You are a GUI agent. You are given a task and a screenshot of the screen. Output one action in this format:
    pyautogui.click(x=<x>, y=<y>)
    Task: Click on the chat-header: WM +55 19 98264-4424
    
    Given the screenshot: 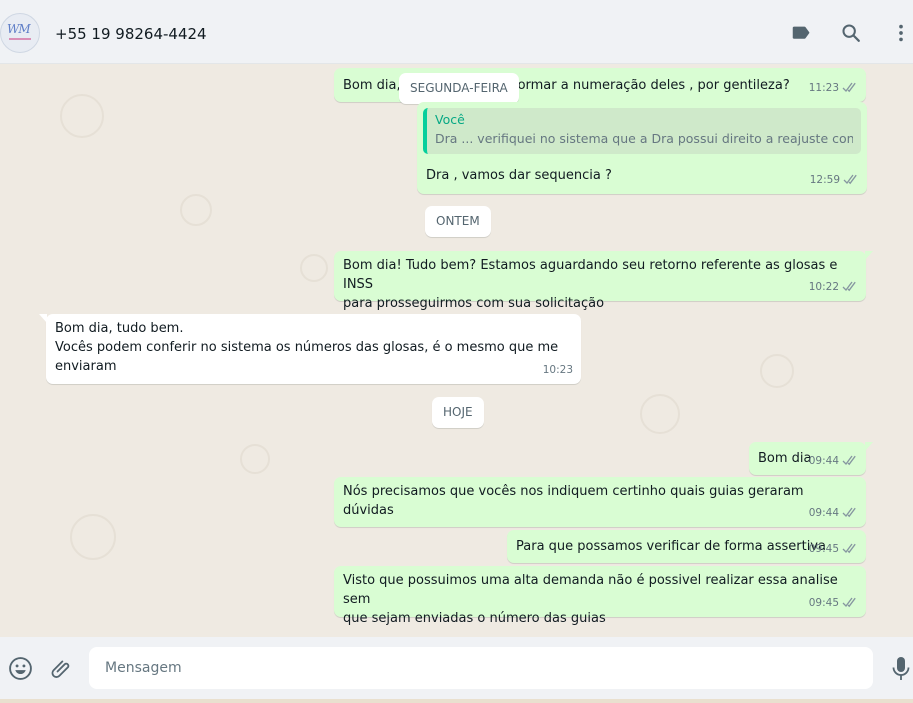 What is the action you would take?
    pyautogui.click(x=456, y=32)
    